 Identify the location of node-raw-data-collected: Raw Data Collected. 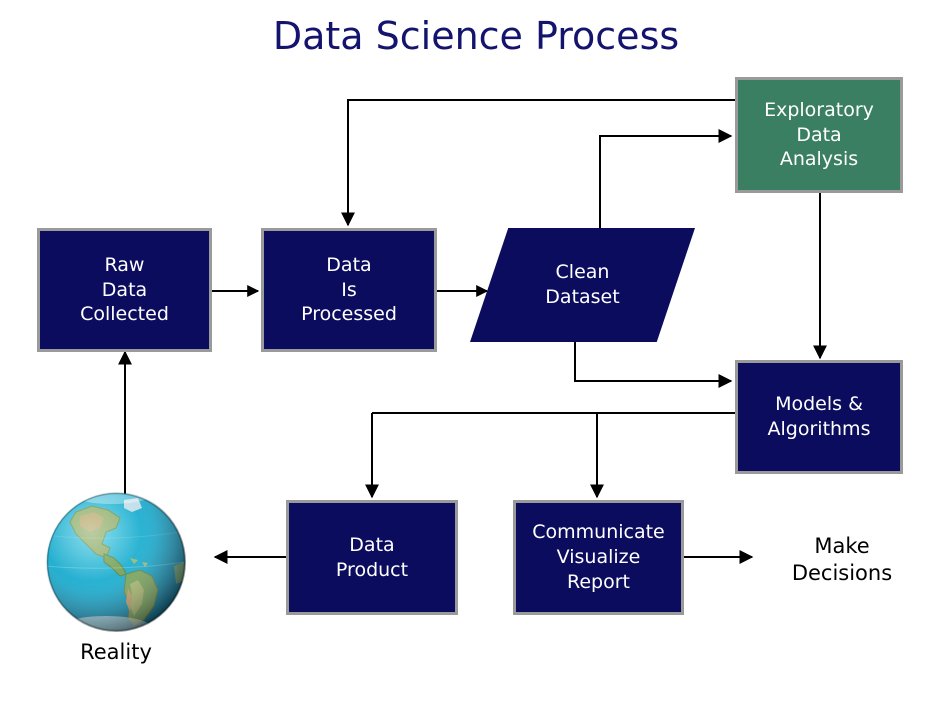
(124, 290).